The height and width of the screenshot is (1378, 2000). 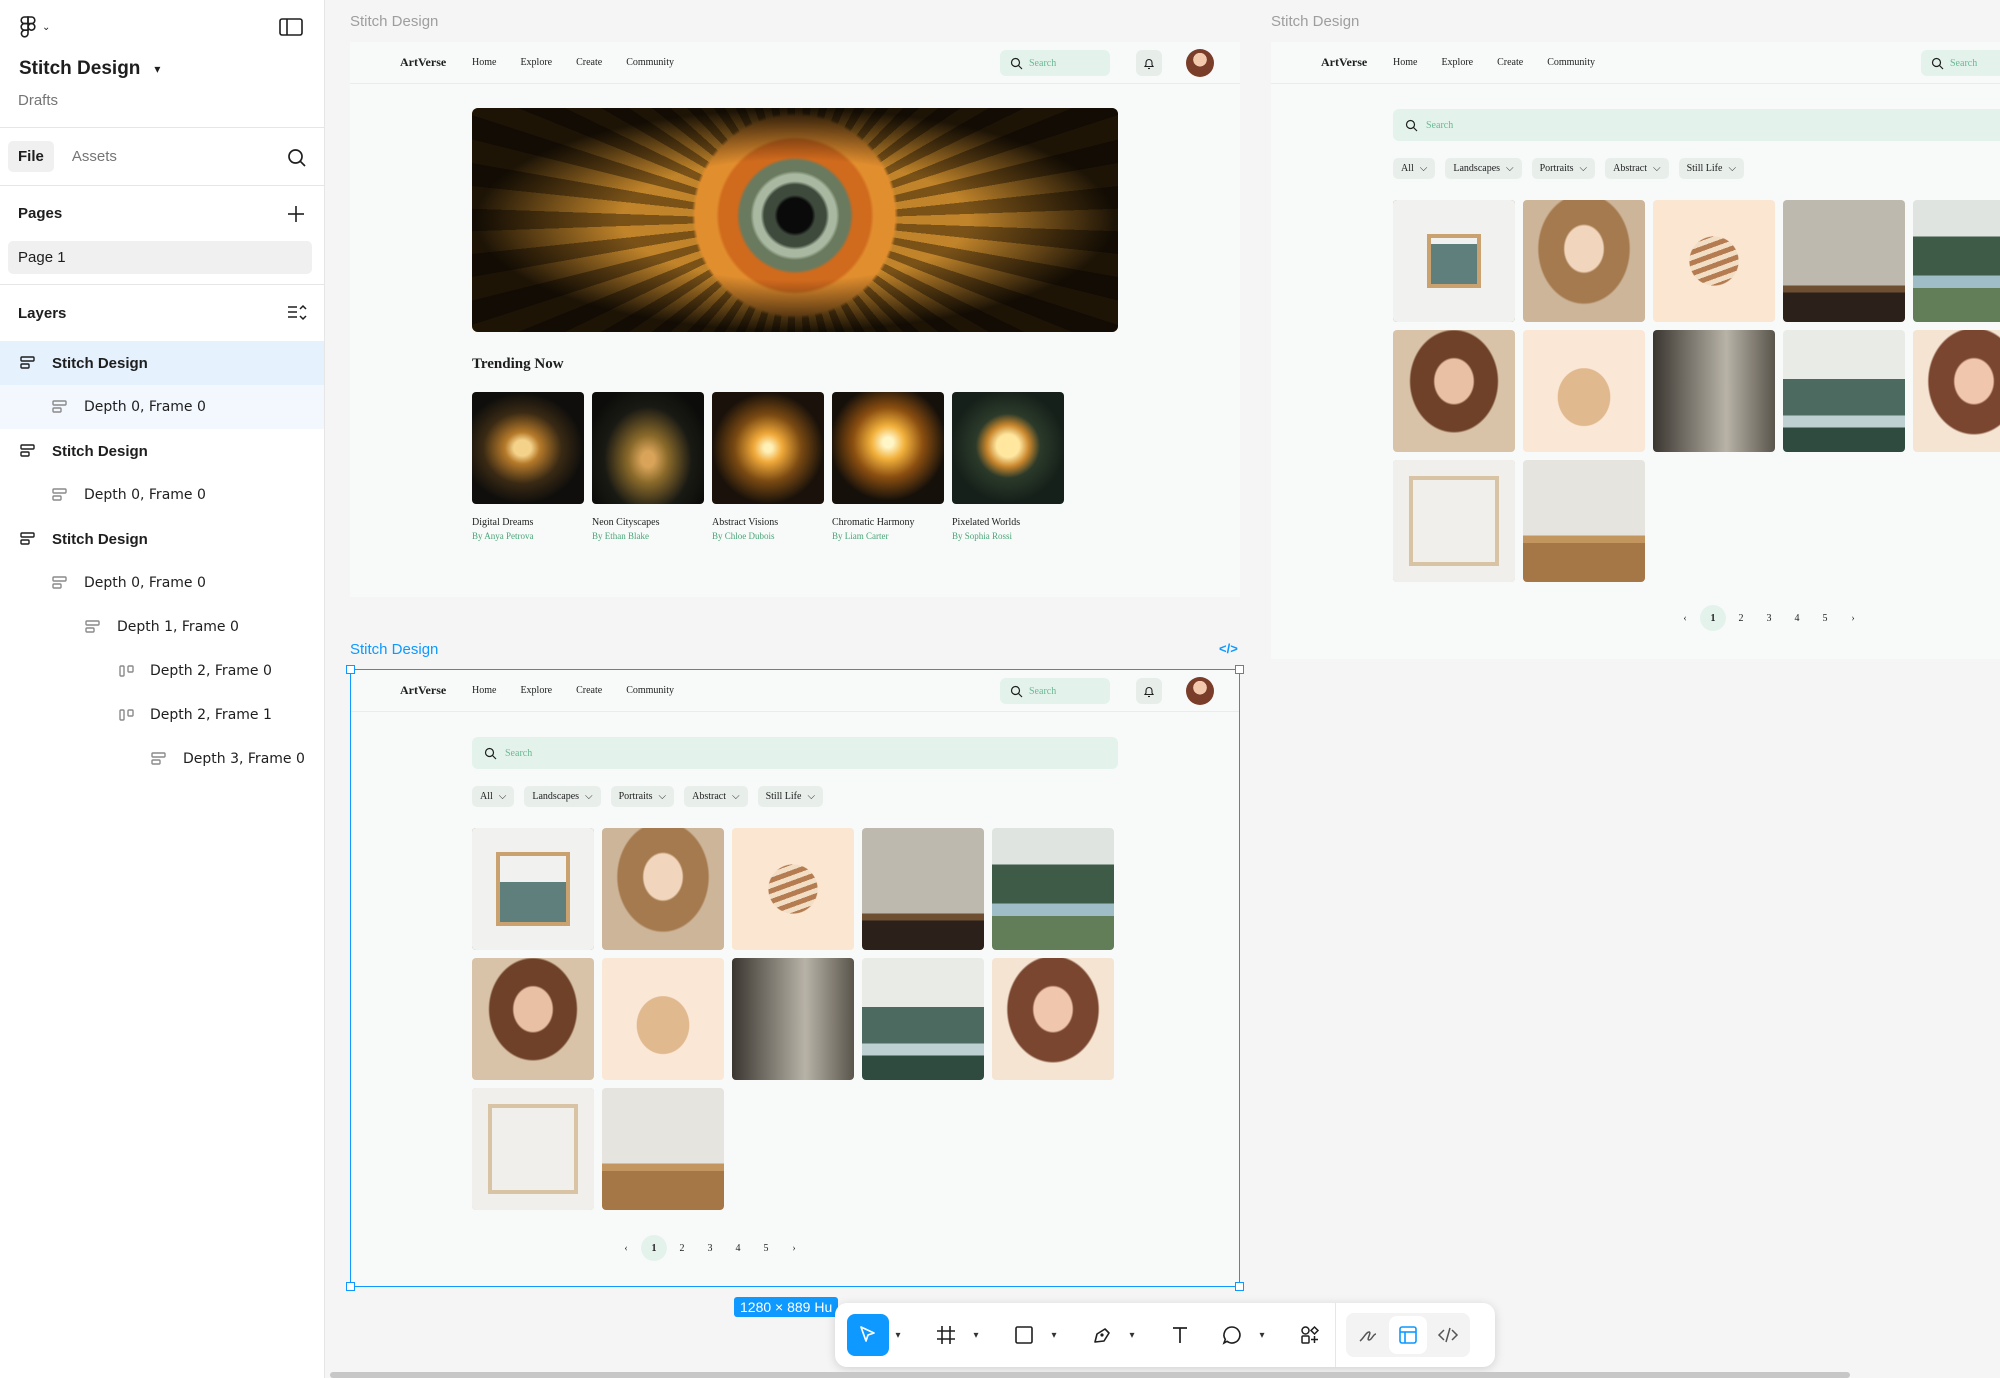 I want to click on comment-tool-button, so click(x=1232, y=1335).